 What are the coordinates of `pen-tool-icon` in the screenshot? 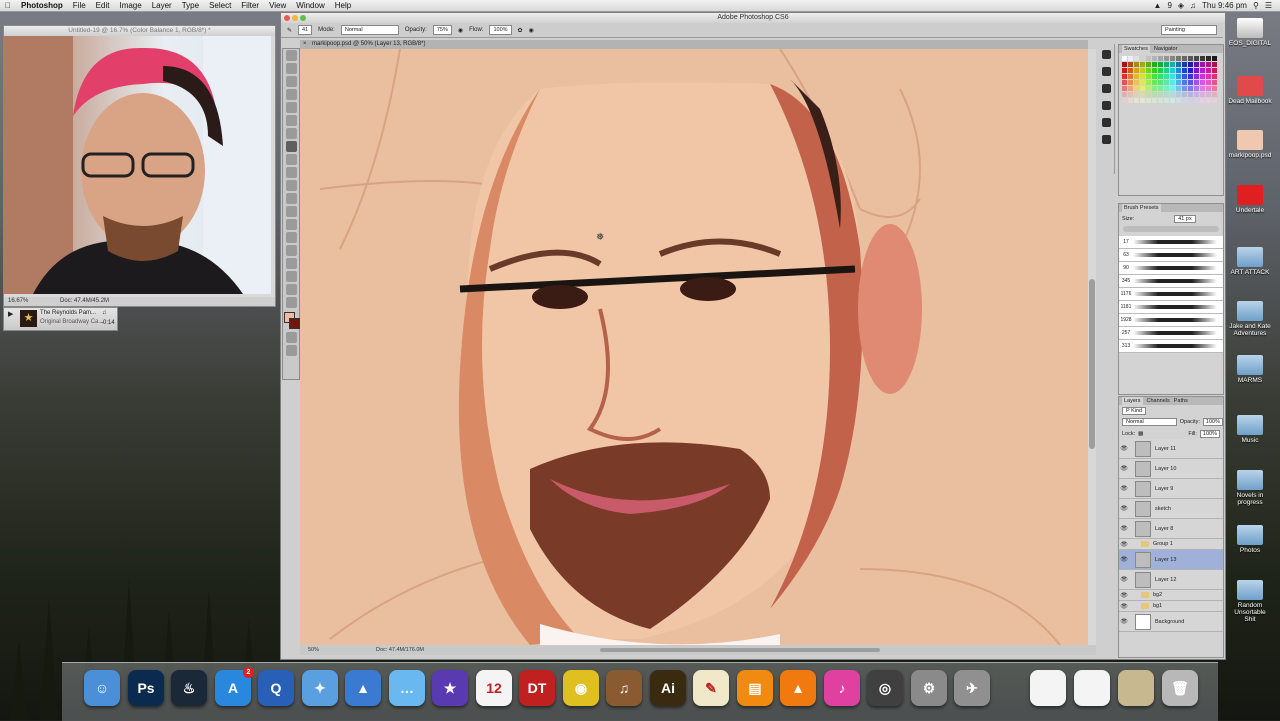 It's located at (291, 237).